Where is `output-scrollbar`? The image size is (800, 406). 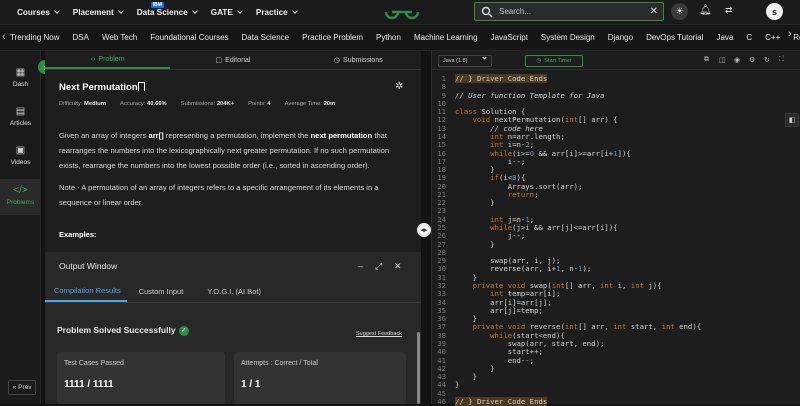 output-scrollbar is located at coordinates (418, 368).